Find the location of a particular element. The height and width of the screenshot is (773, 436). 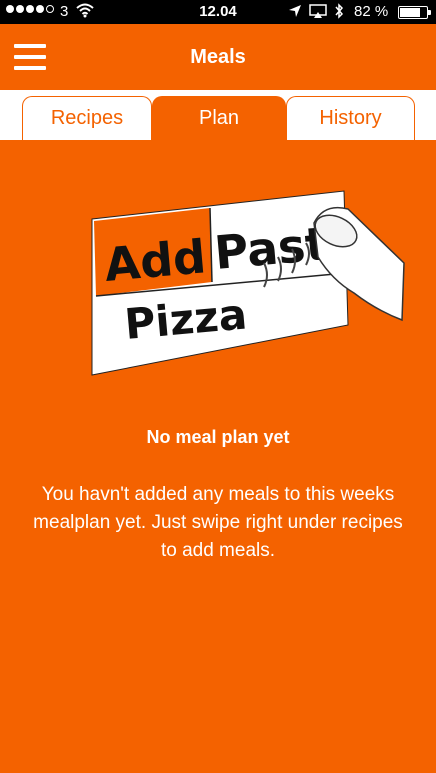

navigation-bar: Meals is located at coordinates (218, 57).